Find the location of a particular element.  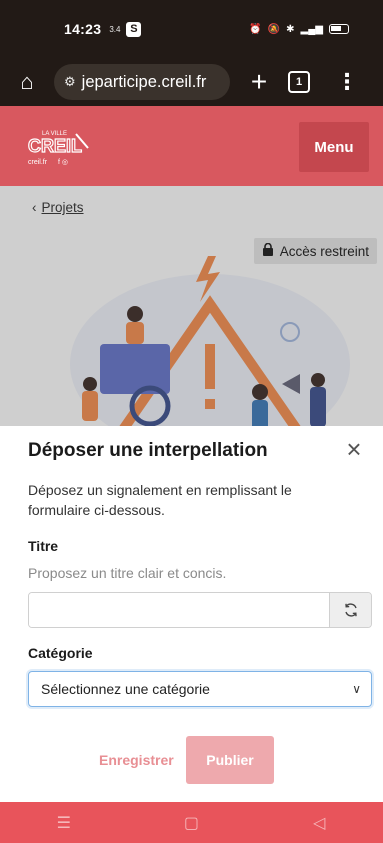

menu-button: Menu is located at coordinates (334, 147).